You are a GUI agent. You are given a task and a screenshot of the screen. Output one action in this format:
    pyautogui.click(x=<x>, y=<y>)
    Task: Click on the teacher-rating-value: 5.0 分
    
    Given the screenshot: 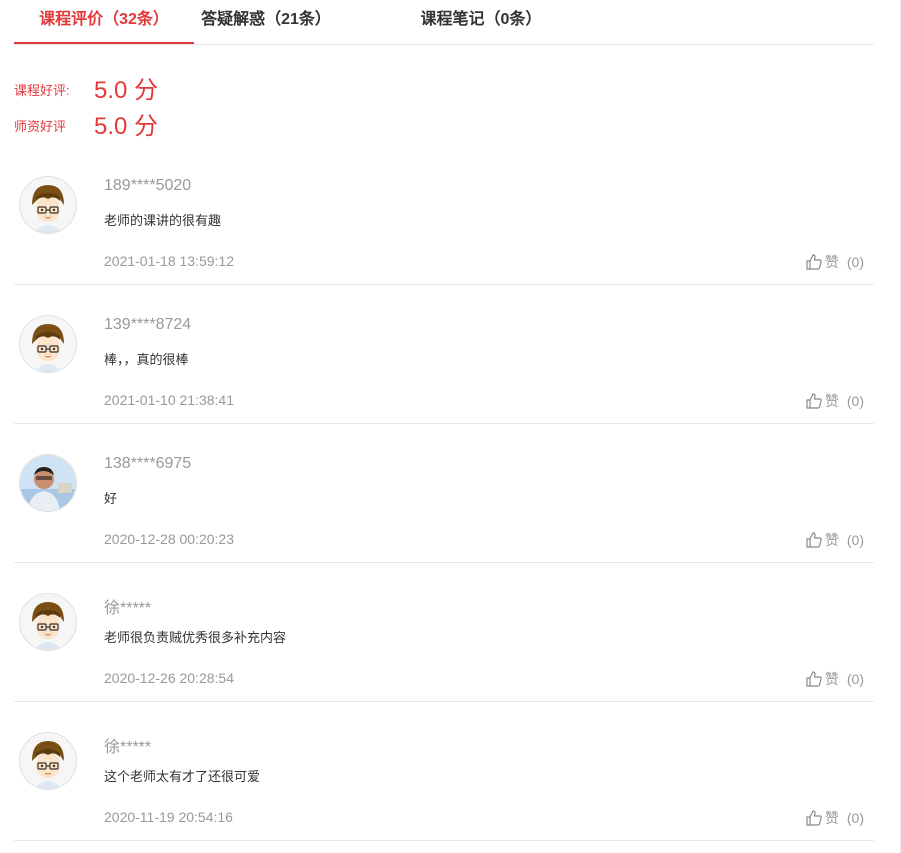 What is the action you would take?
    pyautogui.click(x=126, y=126)
    